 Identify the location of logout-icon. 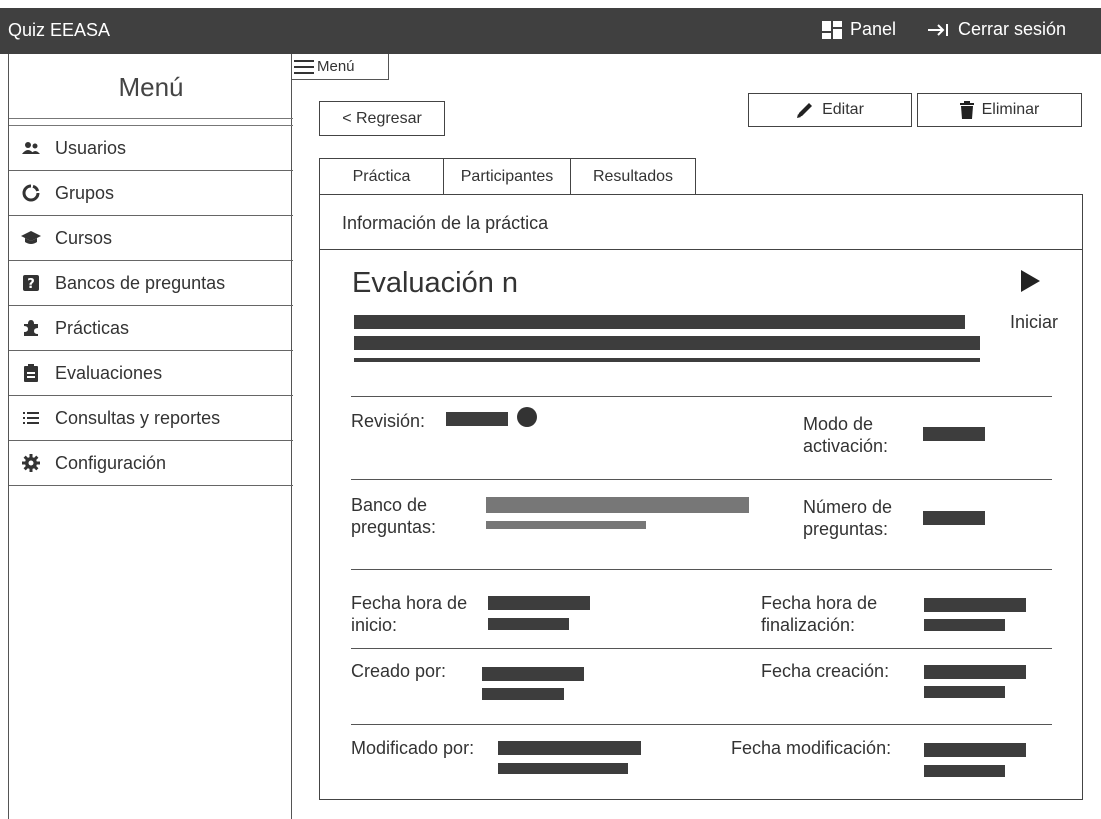
(938, 29).